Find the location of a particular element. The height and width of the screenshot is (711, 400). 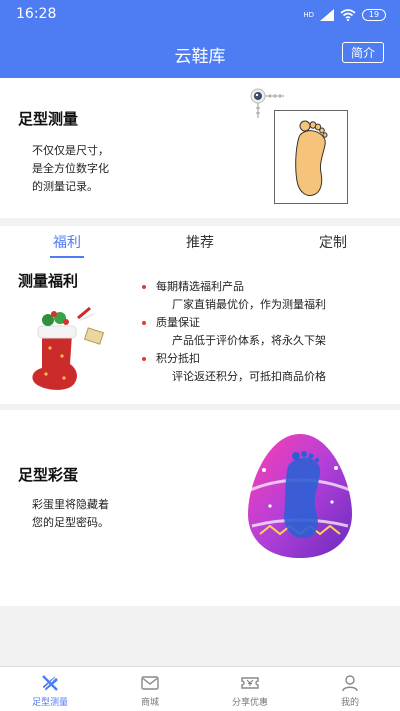

tabbar-label: 我的 is located at coordinates (349, 703).